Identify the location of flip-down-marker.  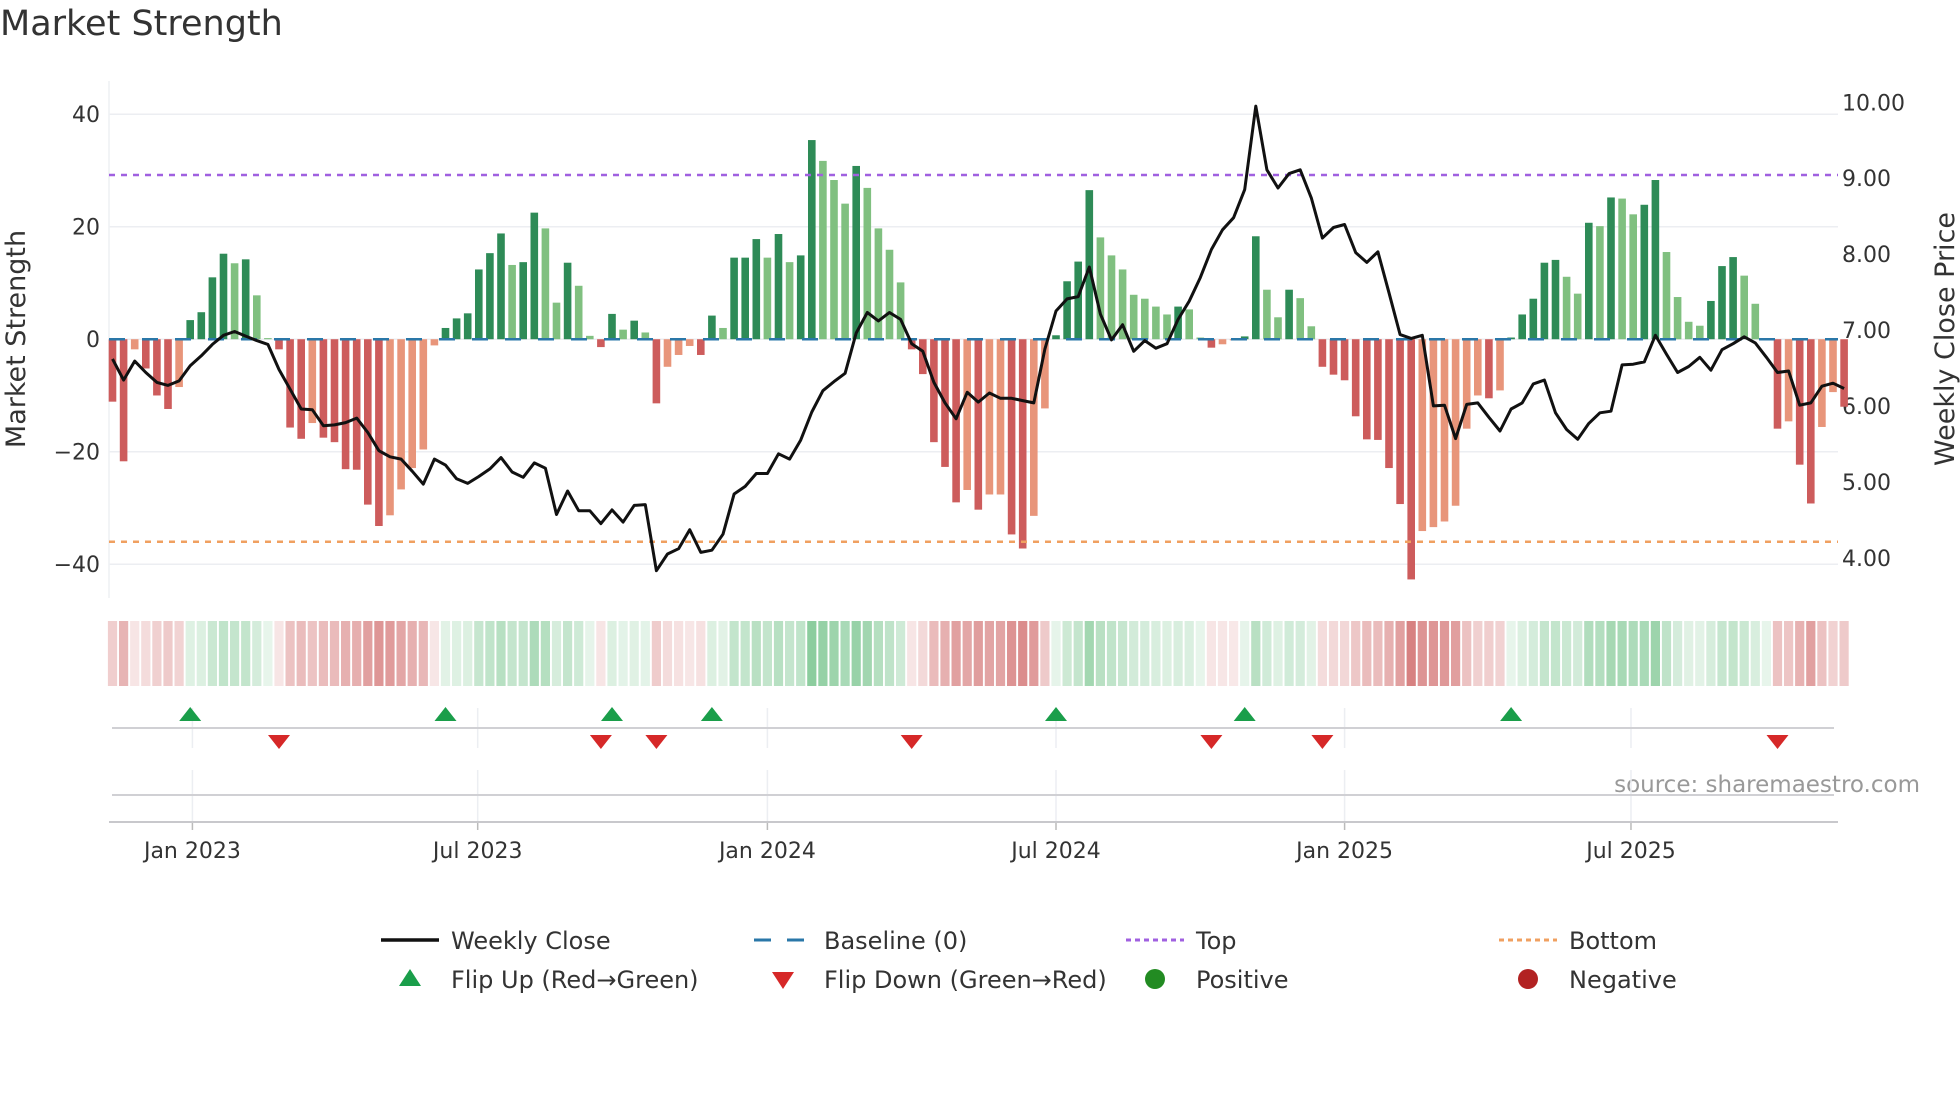
(1777, 742).